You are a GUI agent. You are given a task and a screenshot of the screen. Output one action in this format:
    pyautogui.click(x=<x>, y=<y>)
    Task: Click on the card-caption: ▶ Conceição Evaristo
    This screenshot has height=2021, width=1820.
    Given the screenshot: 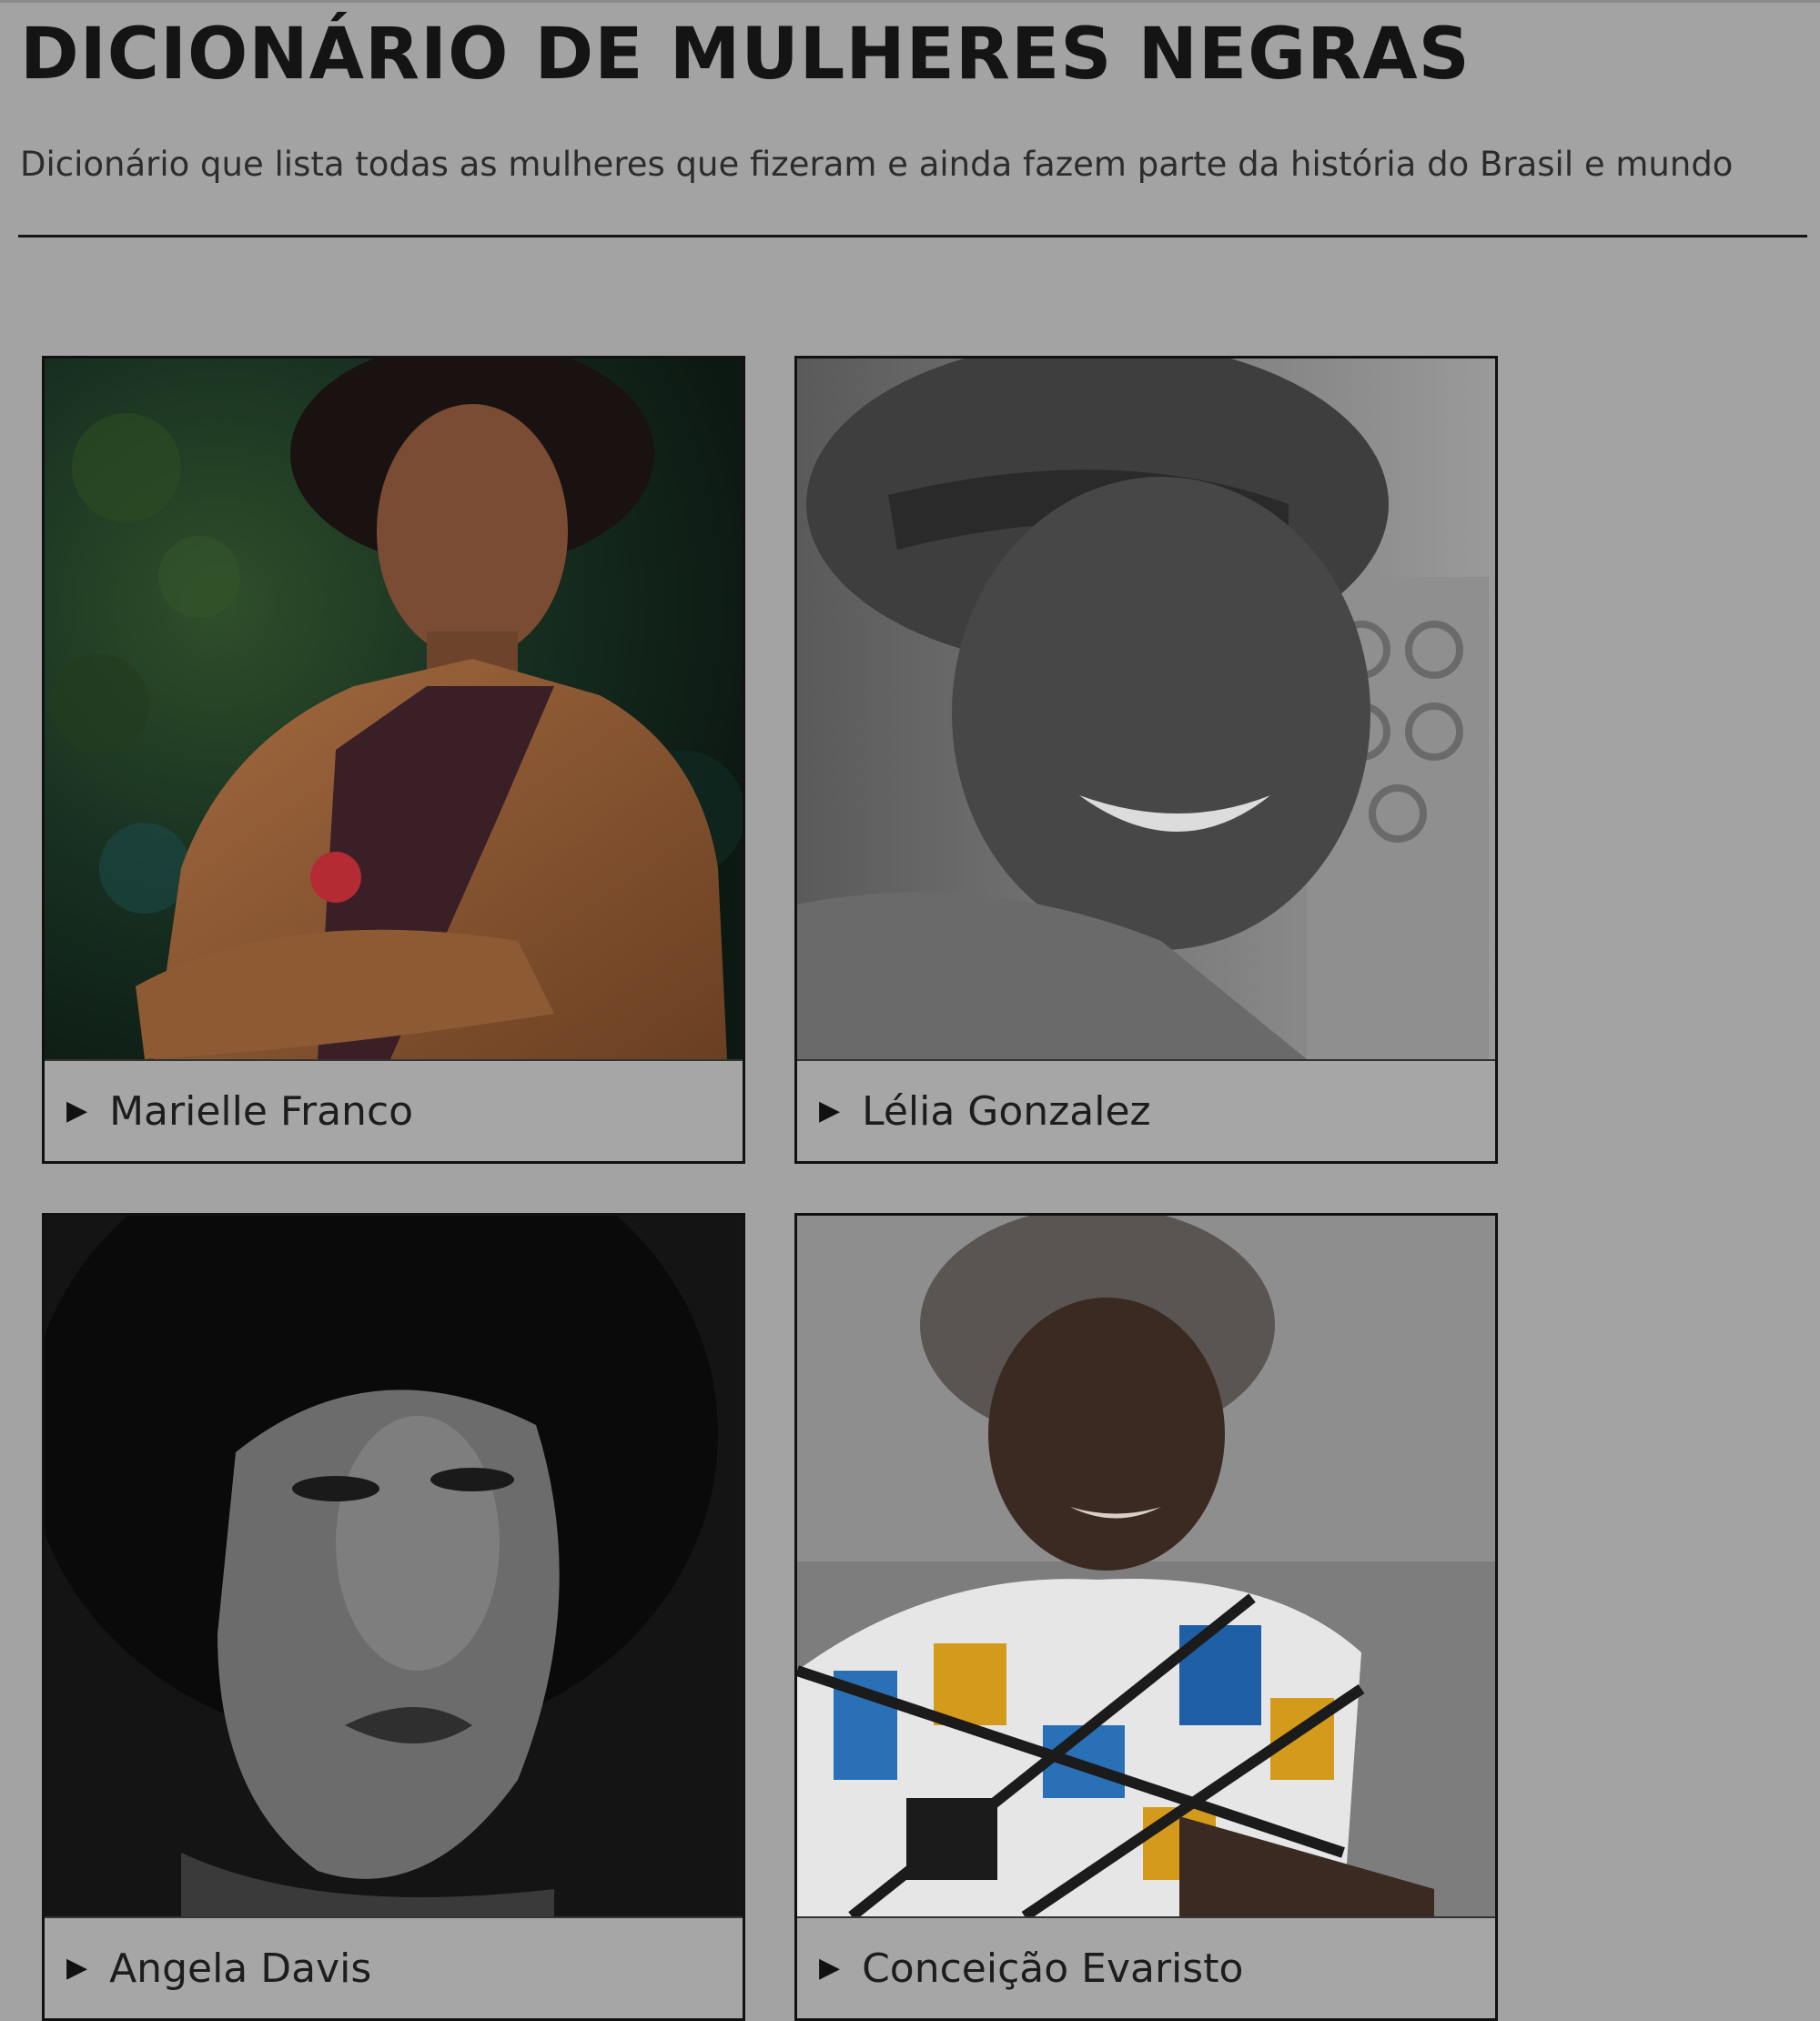 What is the action you would take?
    pyautogui.click(x=1146, y=1967)
    